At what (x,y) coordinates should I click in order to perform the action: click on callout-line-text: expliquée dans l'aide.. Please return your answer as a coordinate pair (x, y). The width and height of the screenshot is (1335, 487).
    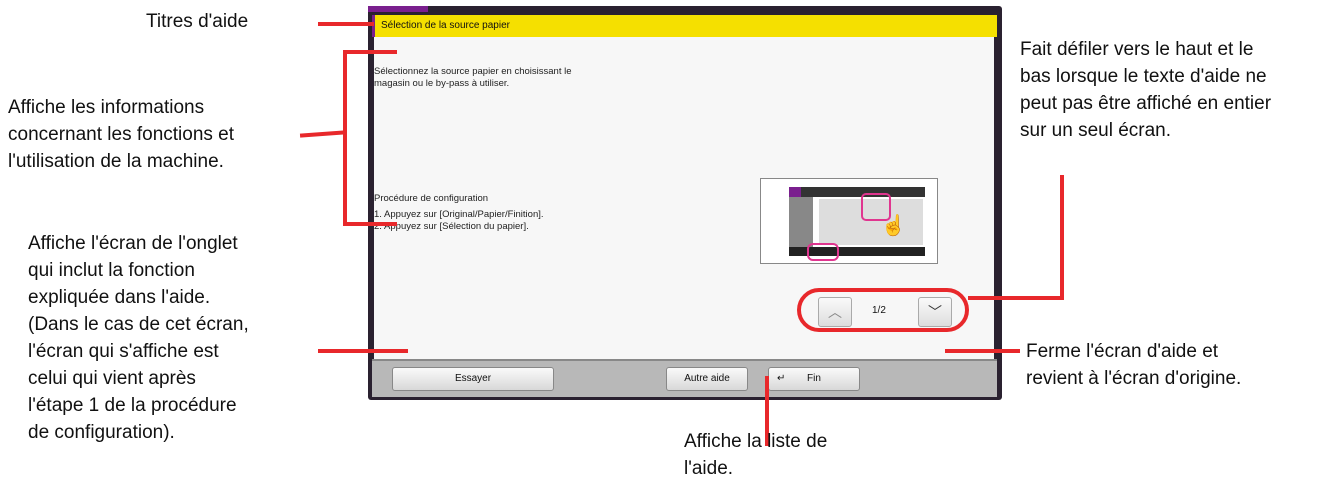
    Looking at the image, I should click on (119, 297).